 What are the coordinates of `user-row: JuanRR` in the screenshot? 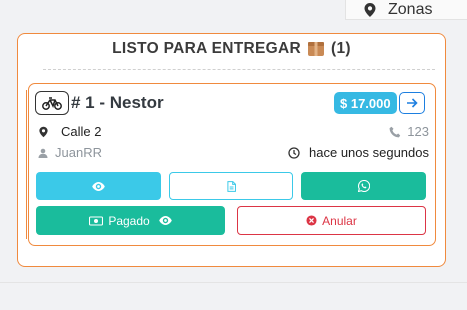 It's located at (69, 152).